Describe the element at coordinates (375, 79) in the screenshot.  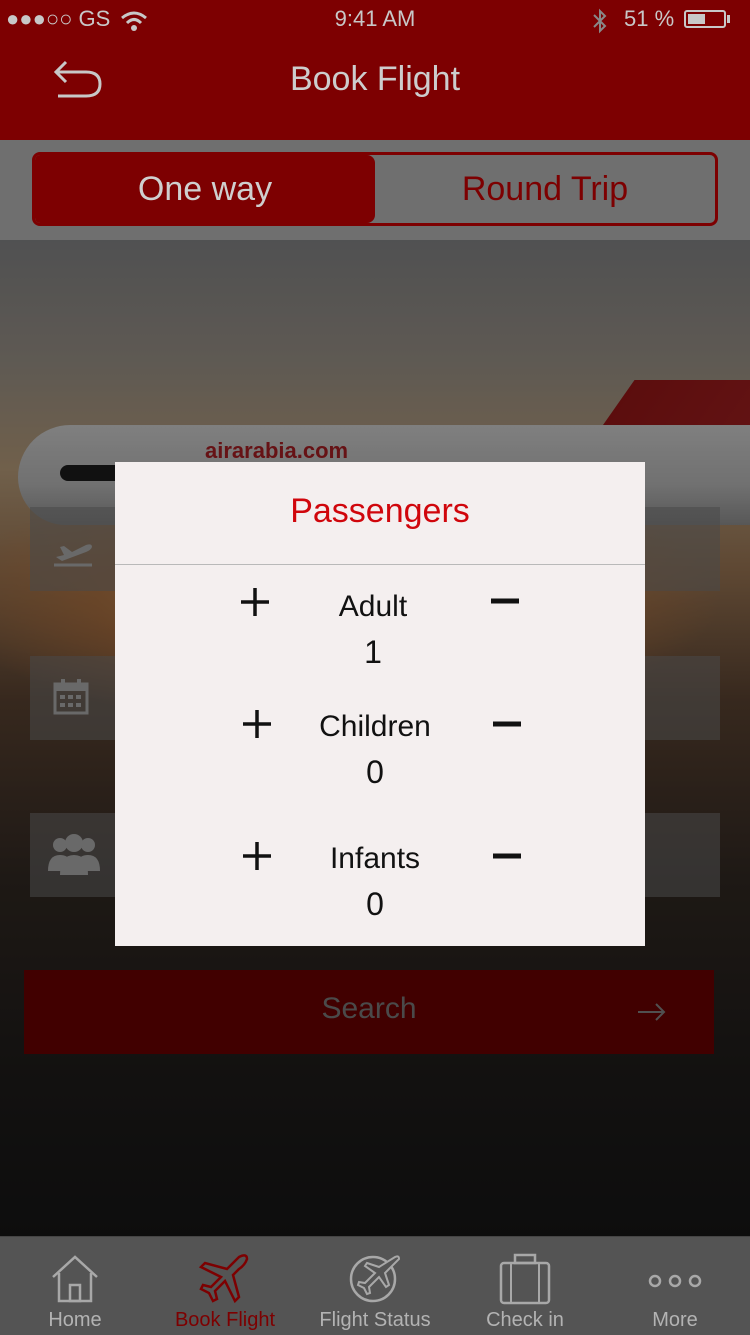
I see `page-title: Book Flight` at that location.